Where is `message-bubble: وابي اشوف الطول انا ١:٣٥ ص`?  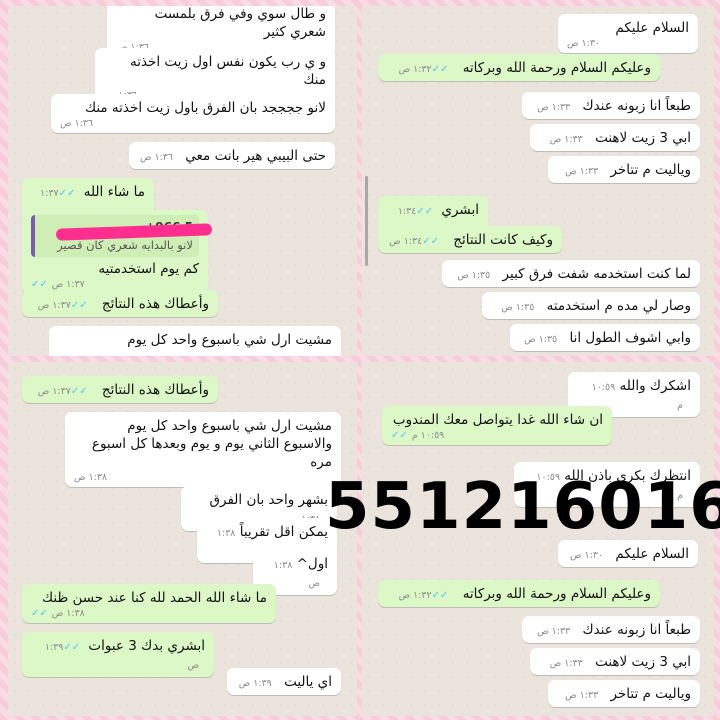 message-bubble: وابي اشوف الطول انا ١:٣٥ ص is located at coordinates (605, 337).